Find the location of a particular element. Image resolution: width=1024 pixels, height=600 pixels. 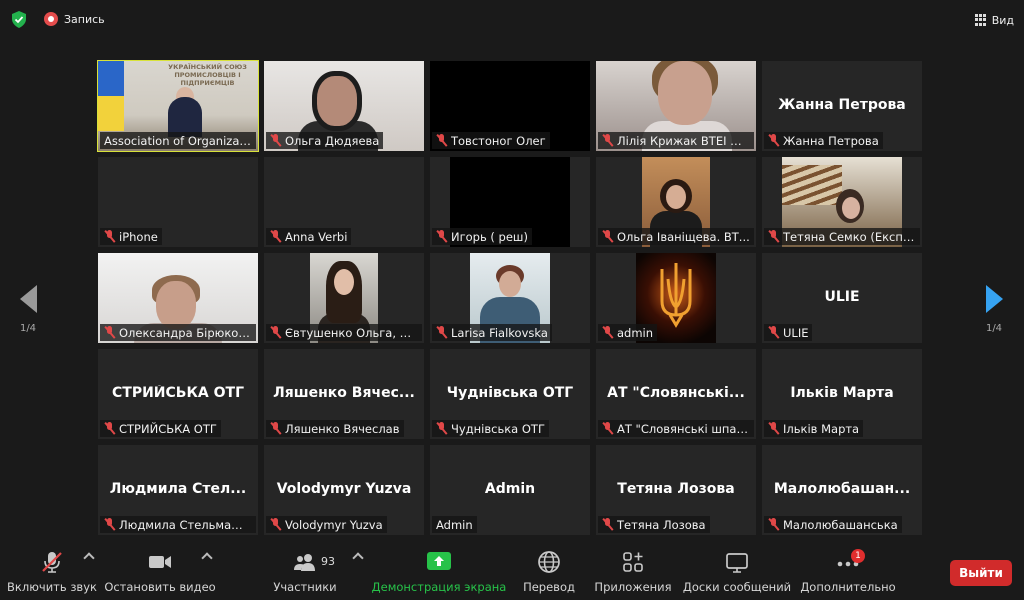

participant-display-name: ULIE is located at coordinates (842, 297).